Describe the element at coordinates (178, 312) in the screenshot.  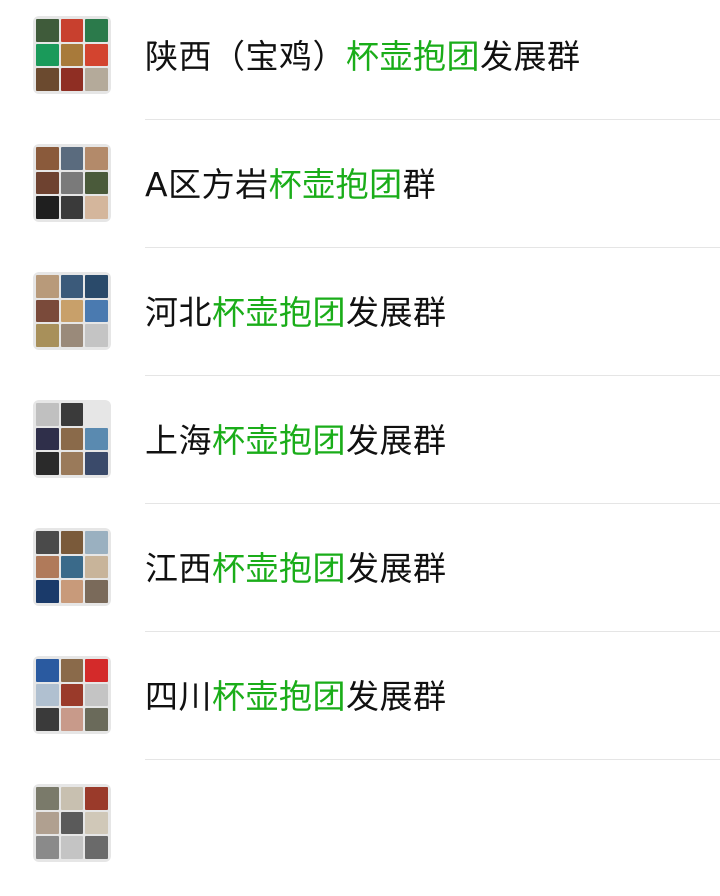
I see `group-name-text: 河北` at that location.